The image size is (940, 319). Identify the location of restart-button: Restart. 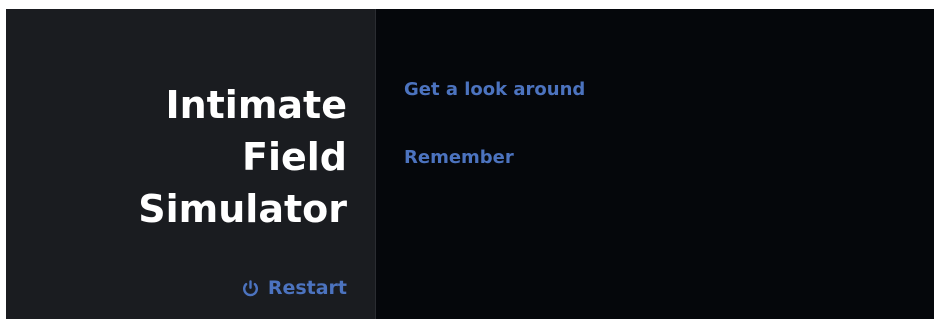
(294, 288).